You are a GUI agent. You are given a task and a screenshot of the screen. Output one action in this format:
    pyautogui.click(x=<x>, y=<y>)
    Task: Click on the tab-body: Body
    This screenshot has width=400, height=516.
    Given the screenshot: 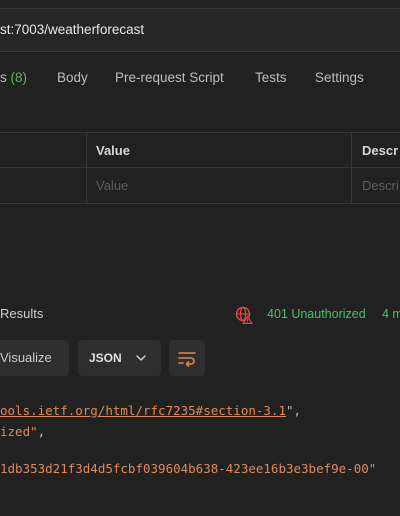 What is the action you would take?
    pyautogui.click(x=72, y=77)
    